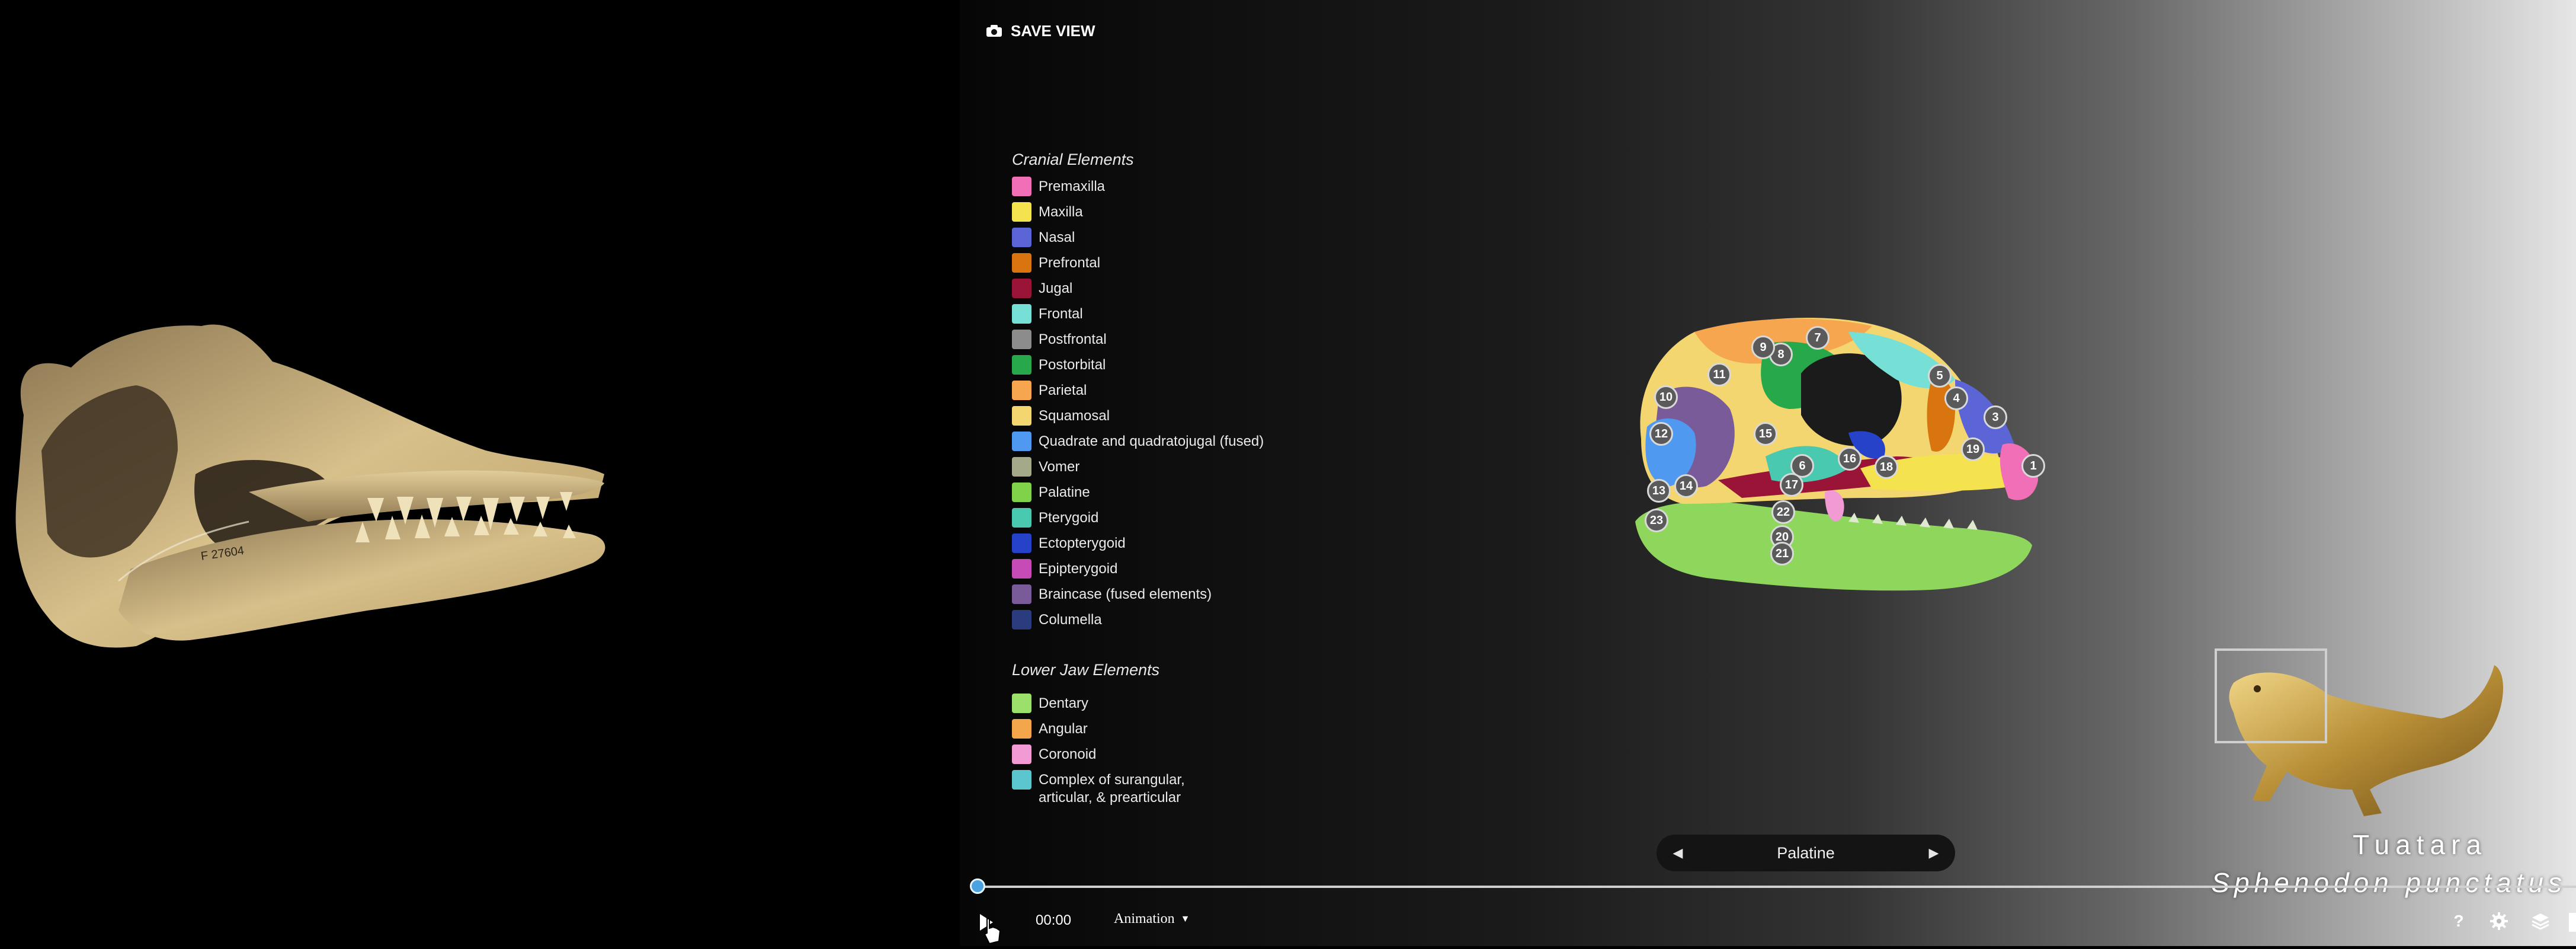 The image size is (2576, 949). I want to click on timeline-handle, so click(978, 886).